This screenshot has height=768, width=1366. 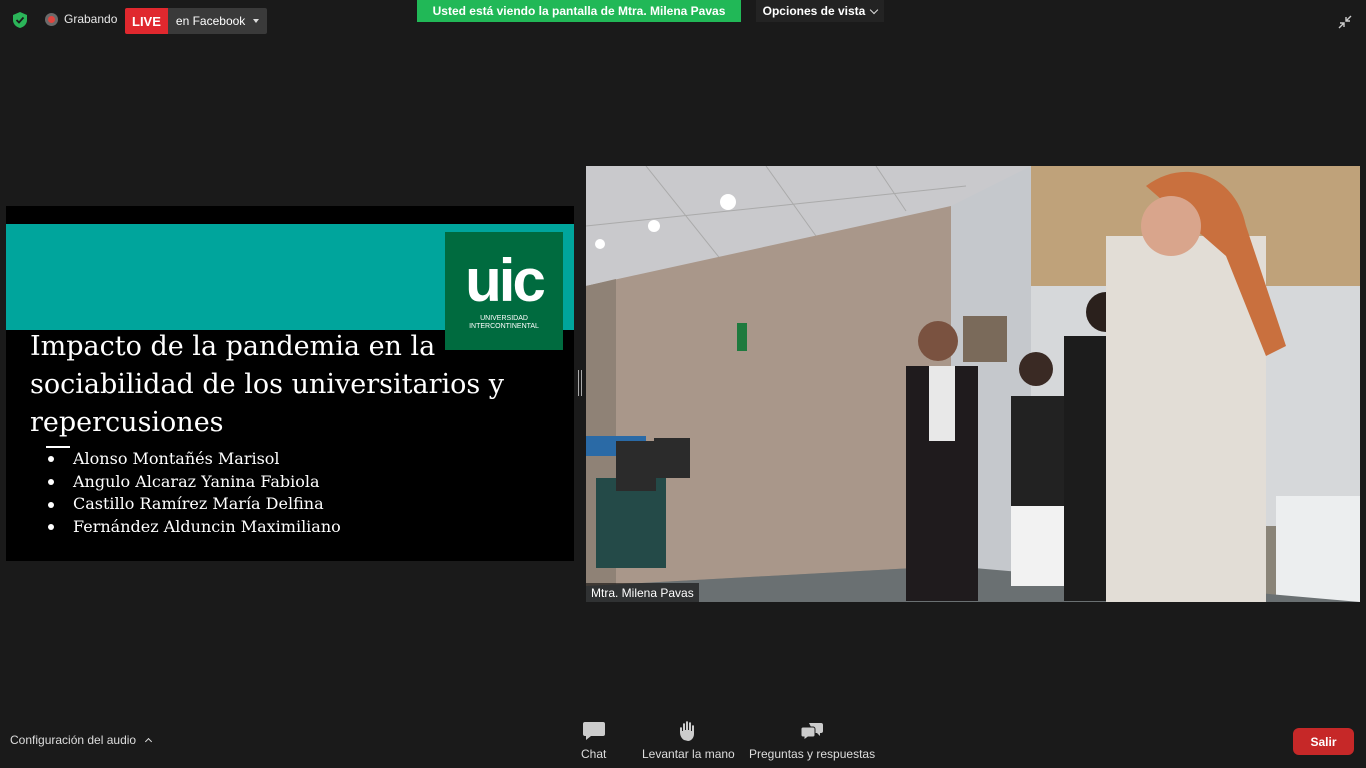 What do you see at coordinates (812, 732) in the screenshot?
I see `qa-icon` at bounding box center [812, 732].